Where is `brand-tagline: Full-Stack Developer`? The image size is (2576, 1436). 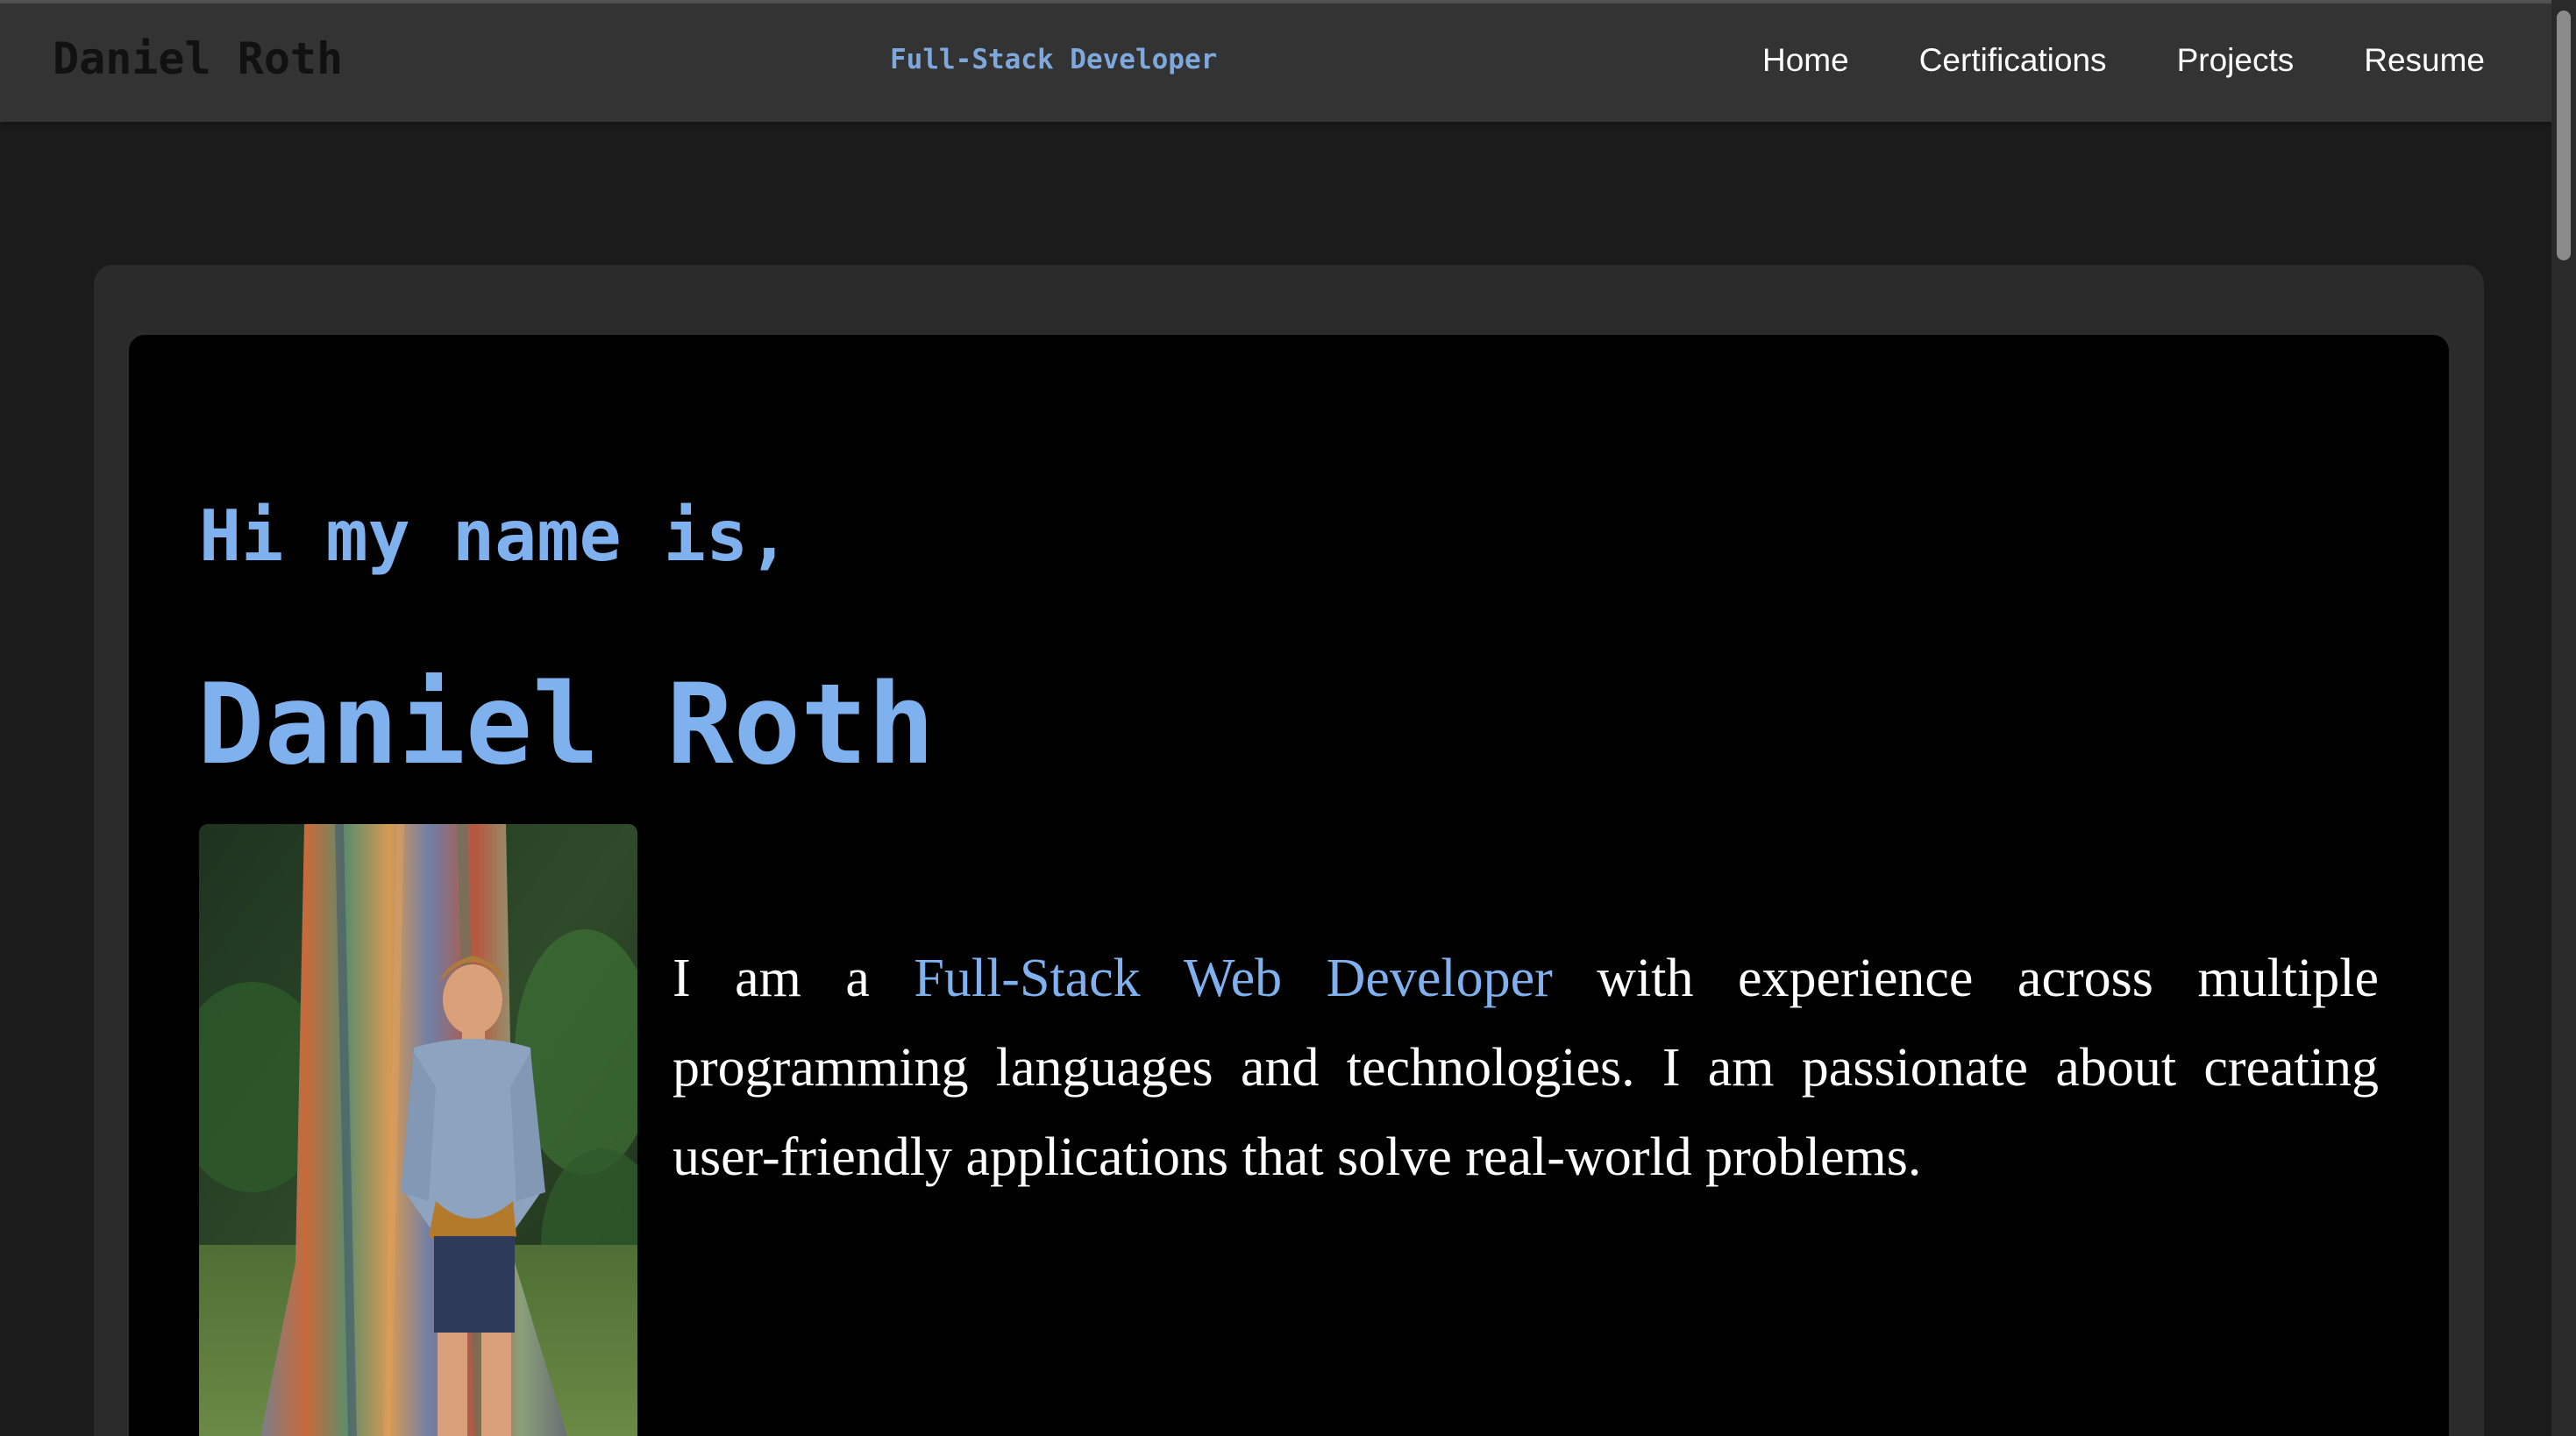 brand-tagline: Full-Stack Developer is located at coordinates (1054, 60).